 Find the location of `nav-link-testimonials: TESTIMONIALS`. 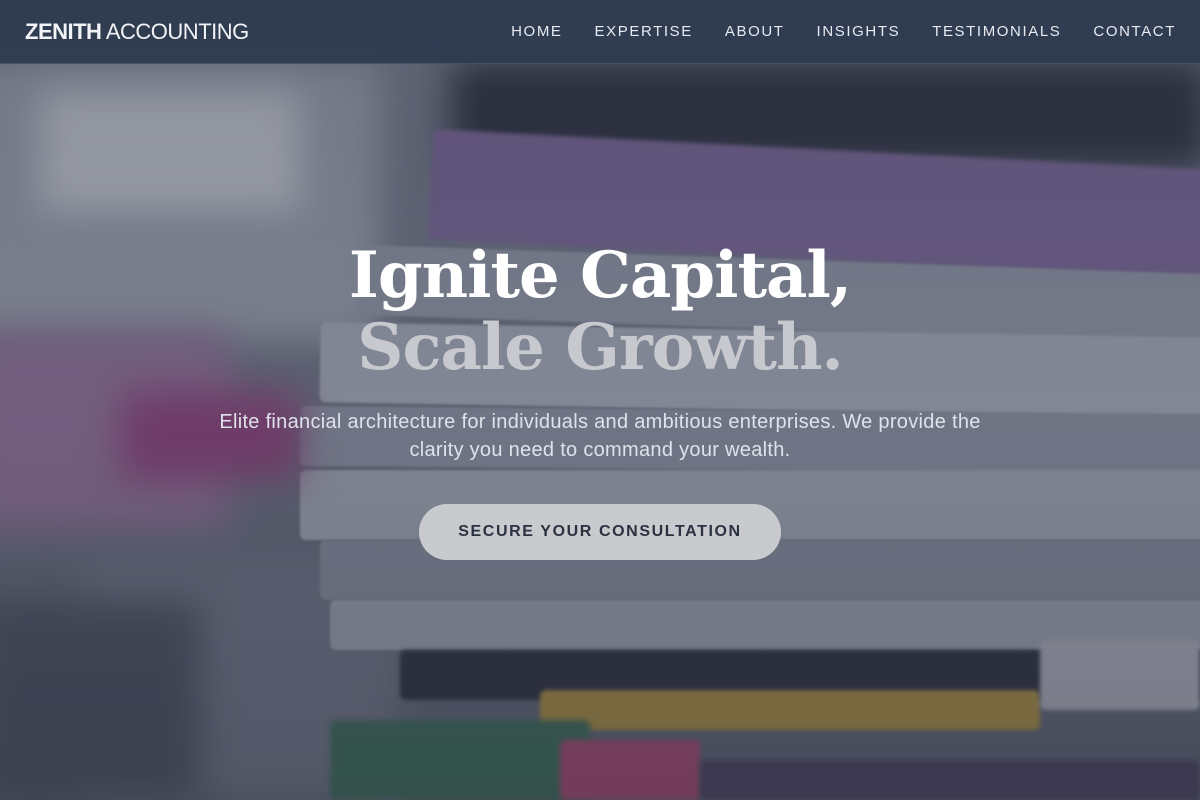

nav-link-testimonials: TESTIMONIALS is located at coordinates (996, 31).